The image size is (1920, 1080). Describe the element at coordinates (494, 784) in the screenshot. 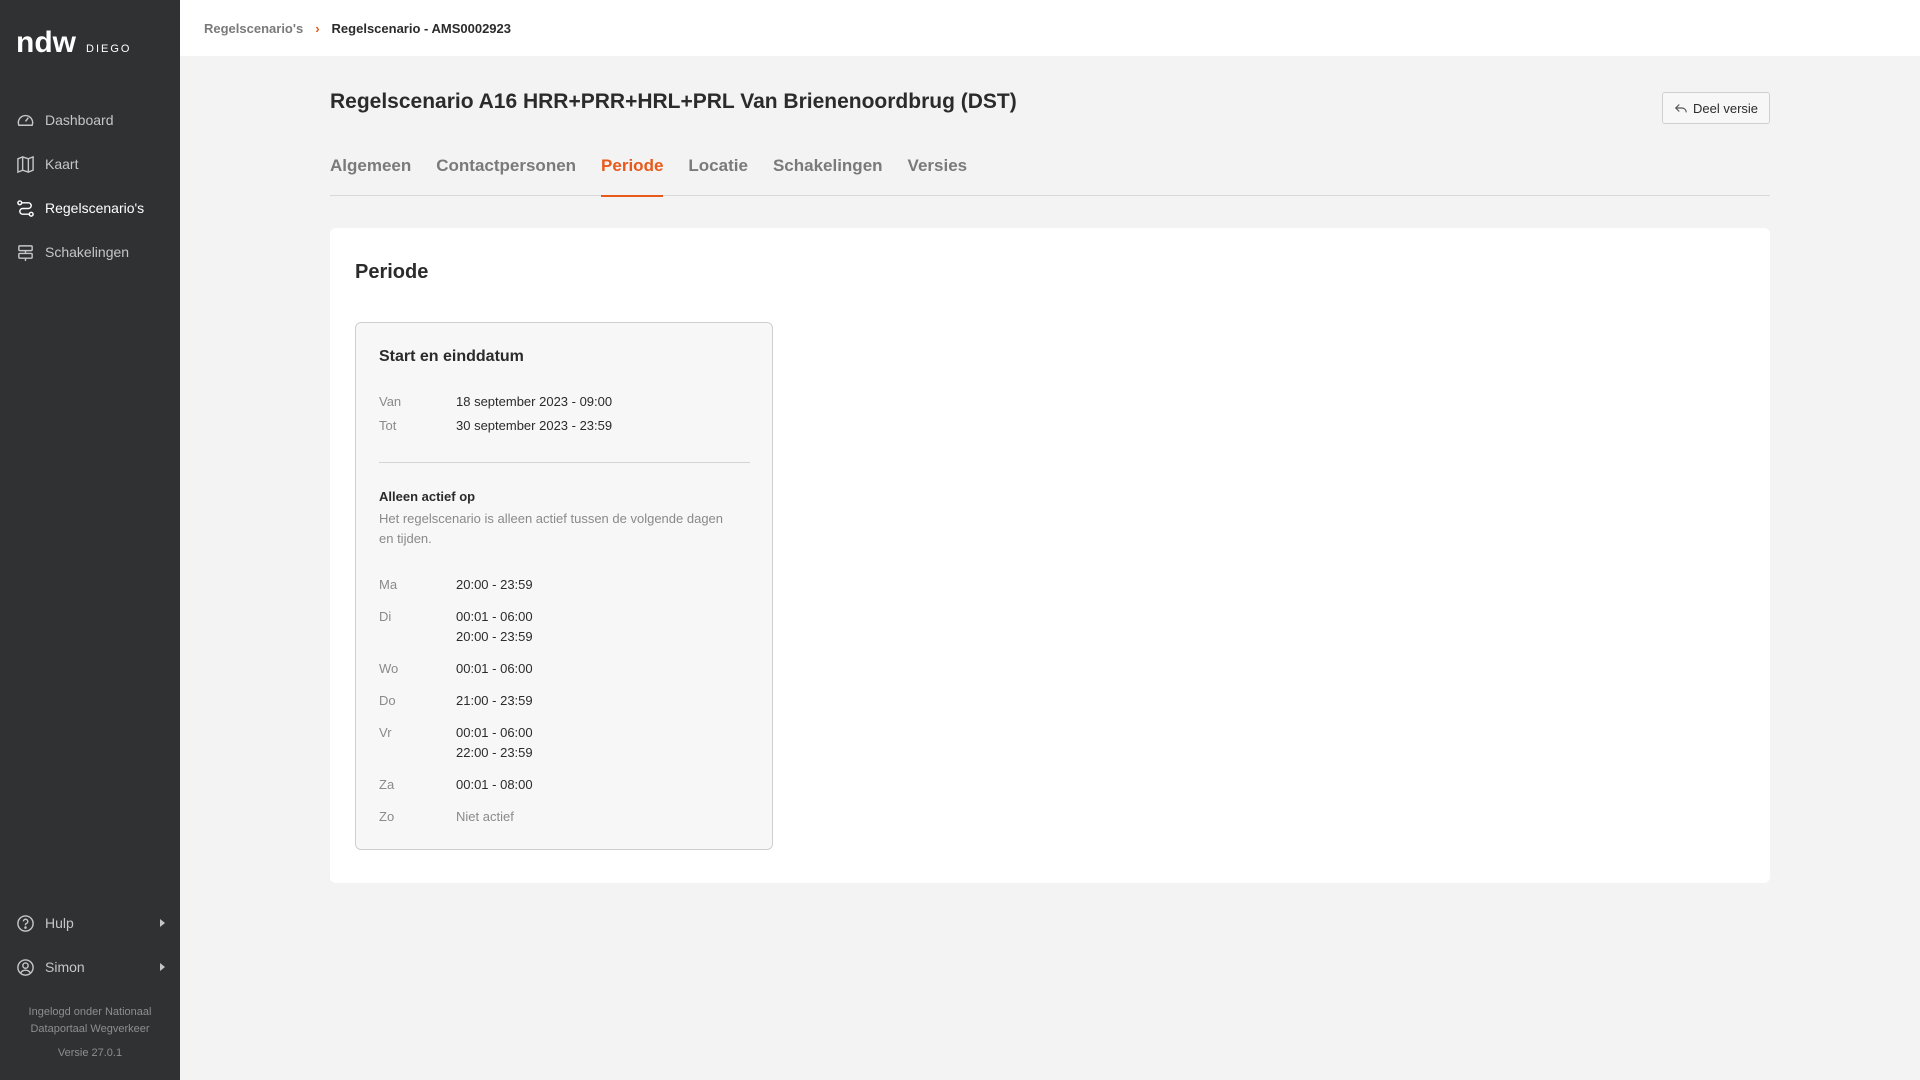

I see `day-time: 00:01 - 08:00` at that location.